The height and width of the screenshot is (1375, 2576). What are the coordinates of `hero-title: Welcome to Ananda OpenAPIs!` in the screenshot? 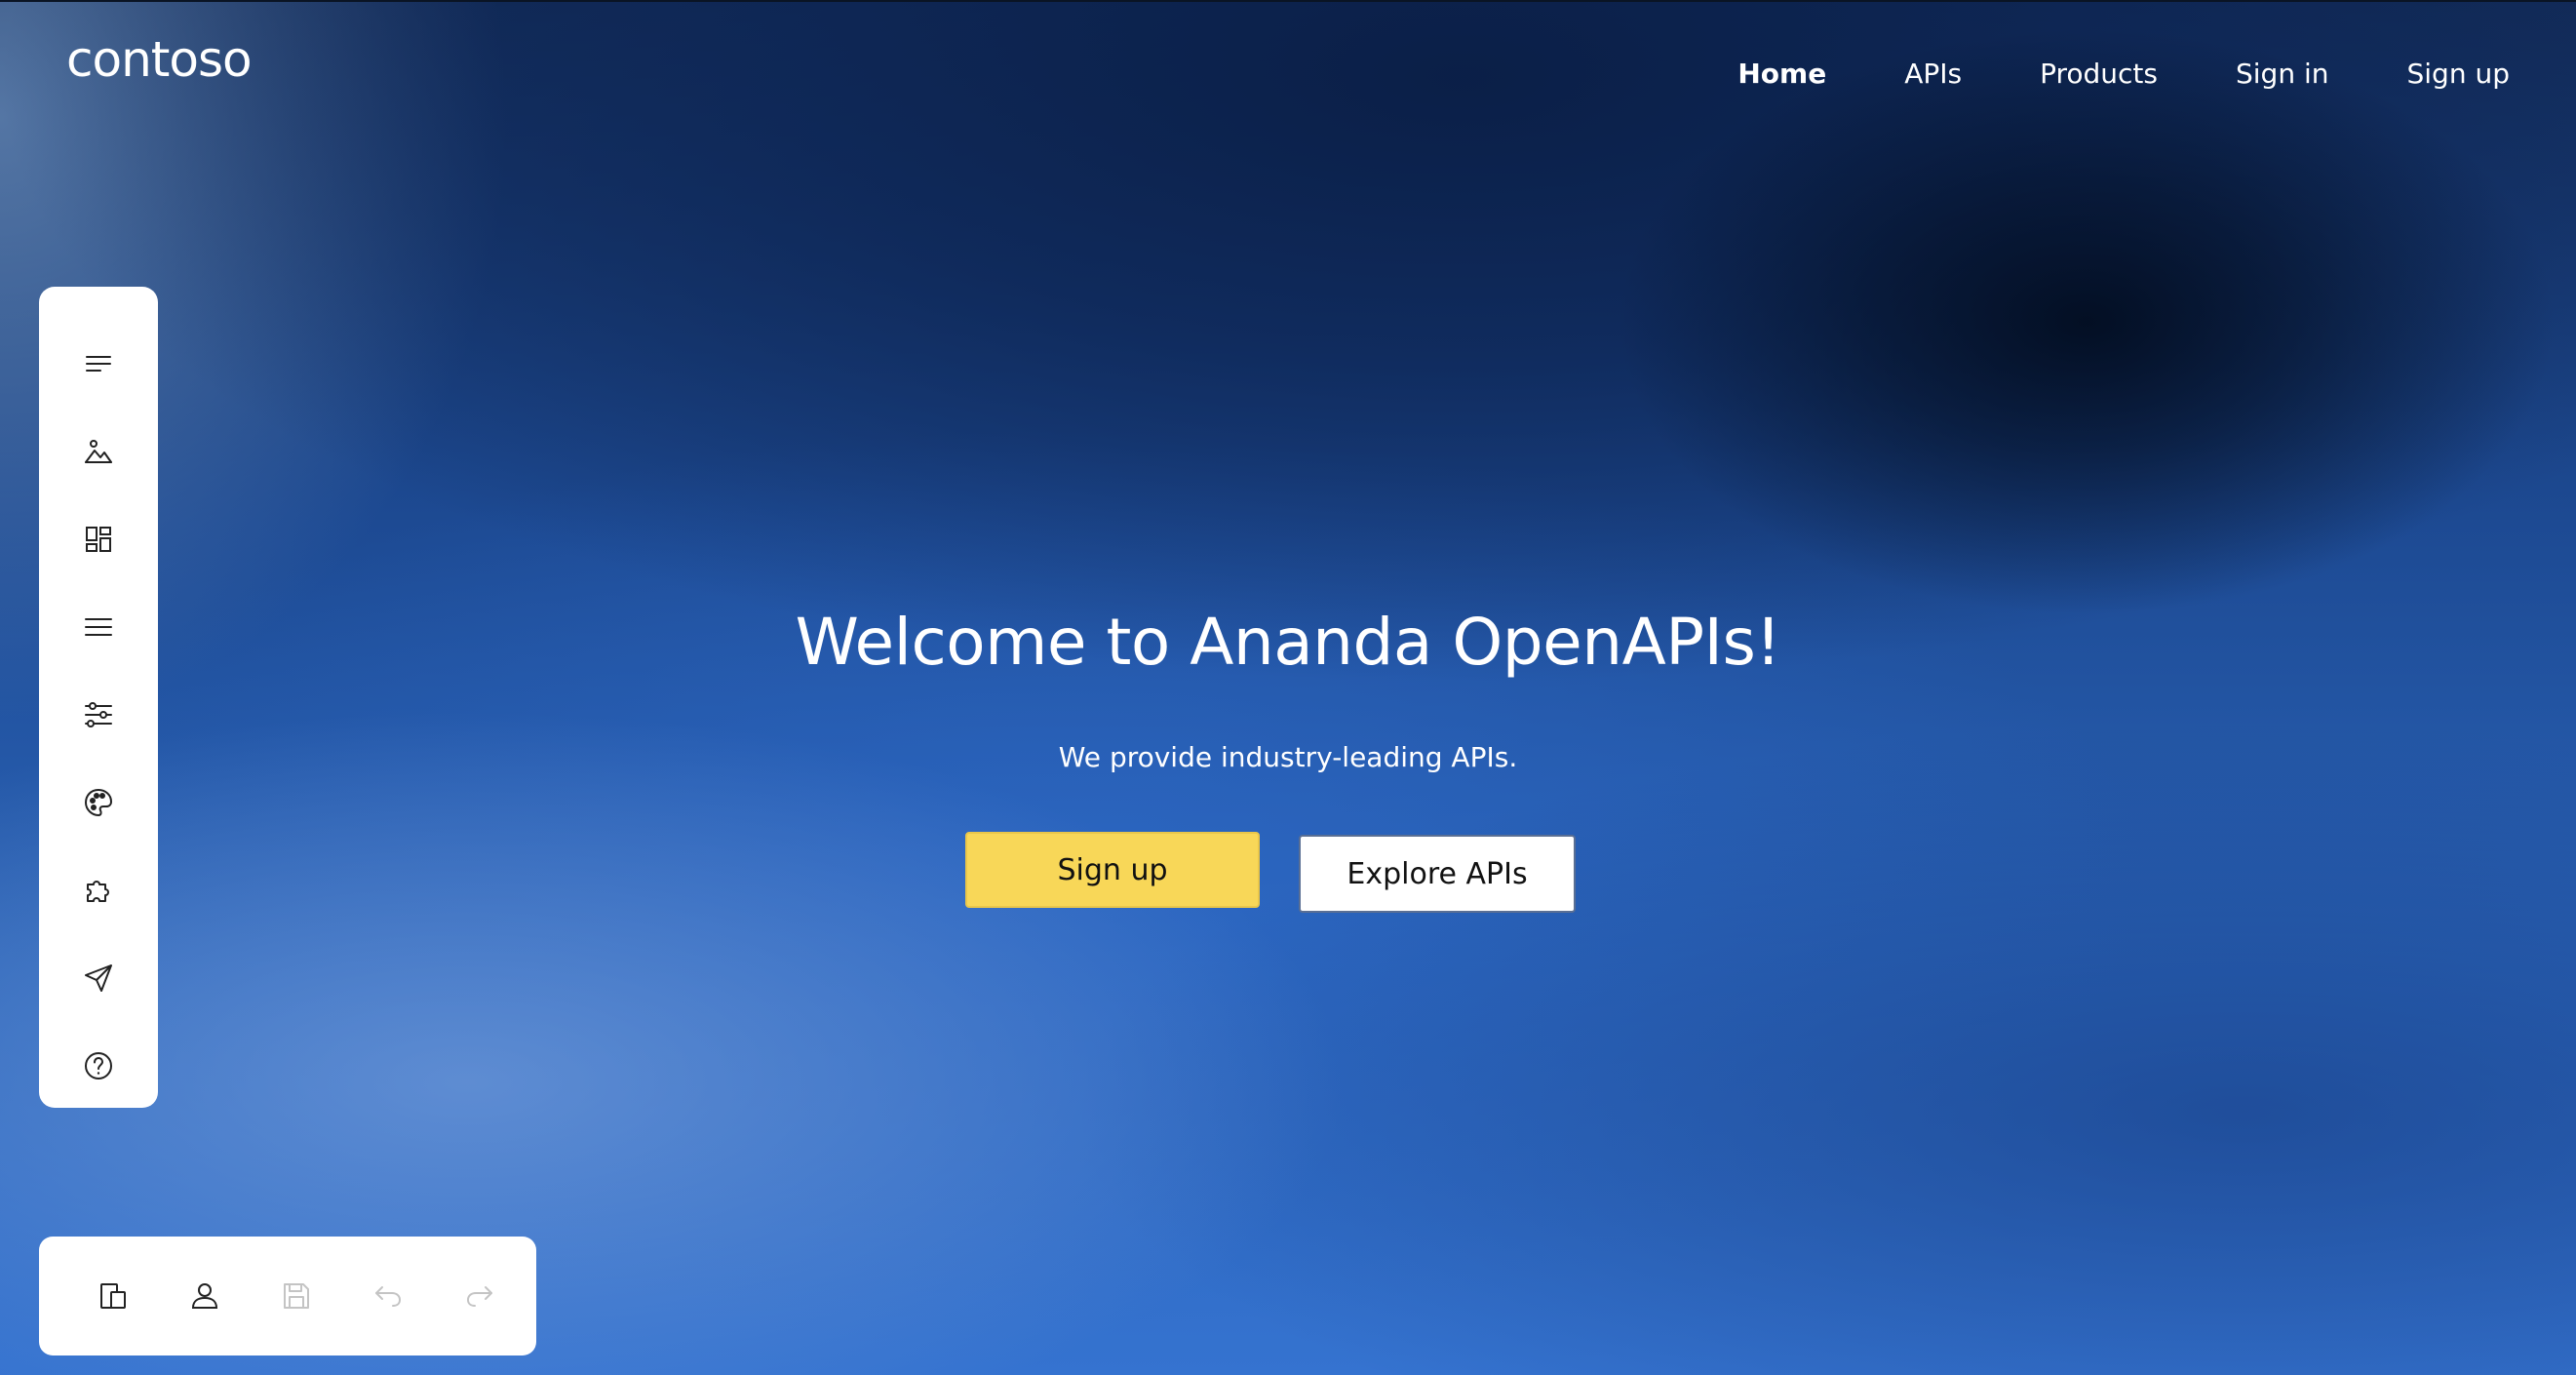 It's located at (1288, 642).